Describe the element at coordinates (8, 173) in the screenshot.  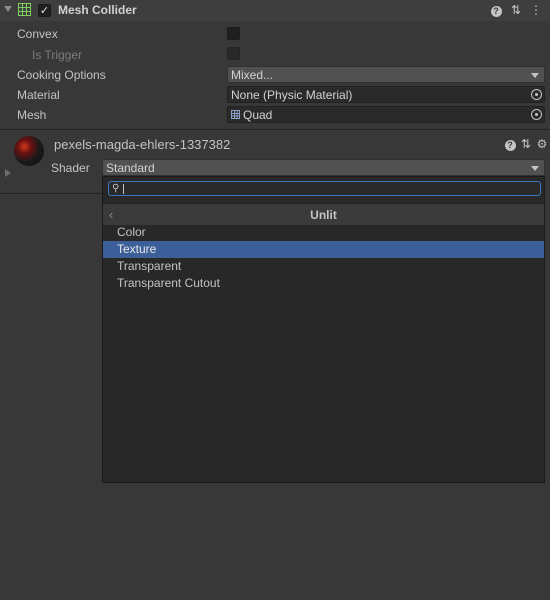
I see `expand-arrow-icon` at that location.